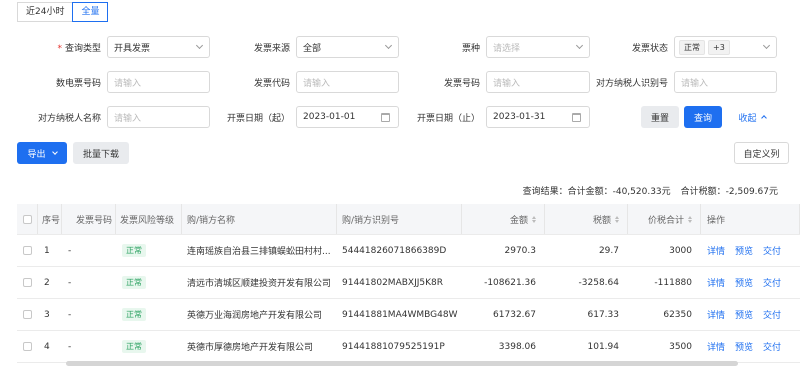 The width and height of the screenshot is (800, 367). What do you see at coordinates (347, 82) in the screenshot?
I see `invoice-code-input: 请输入` at bounding box center [347, 82].